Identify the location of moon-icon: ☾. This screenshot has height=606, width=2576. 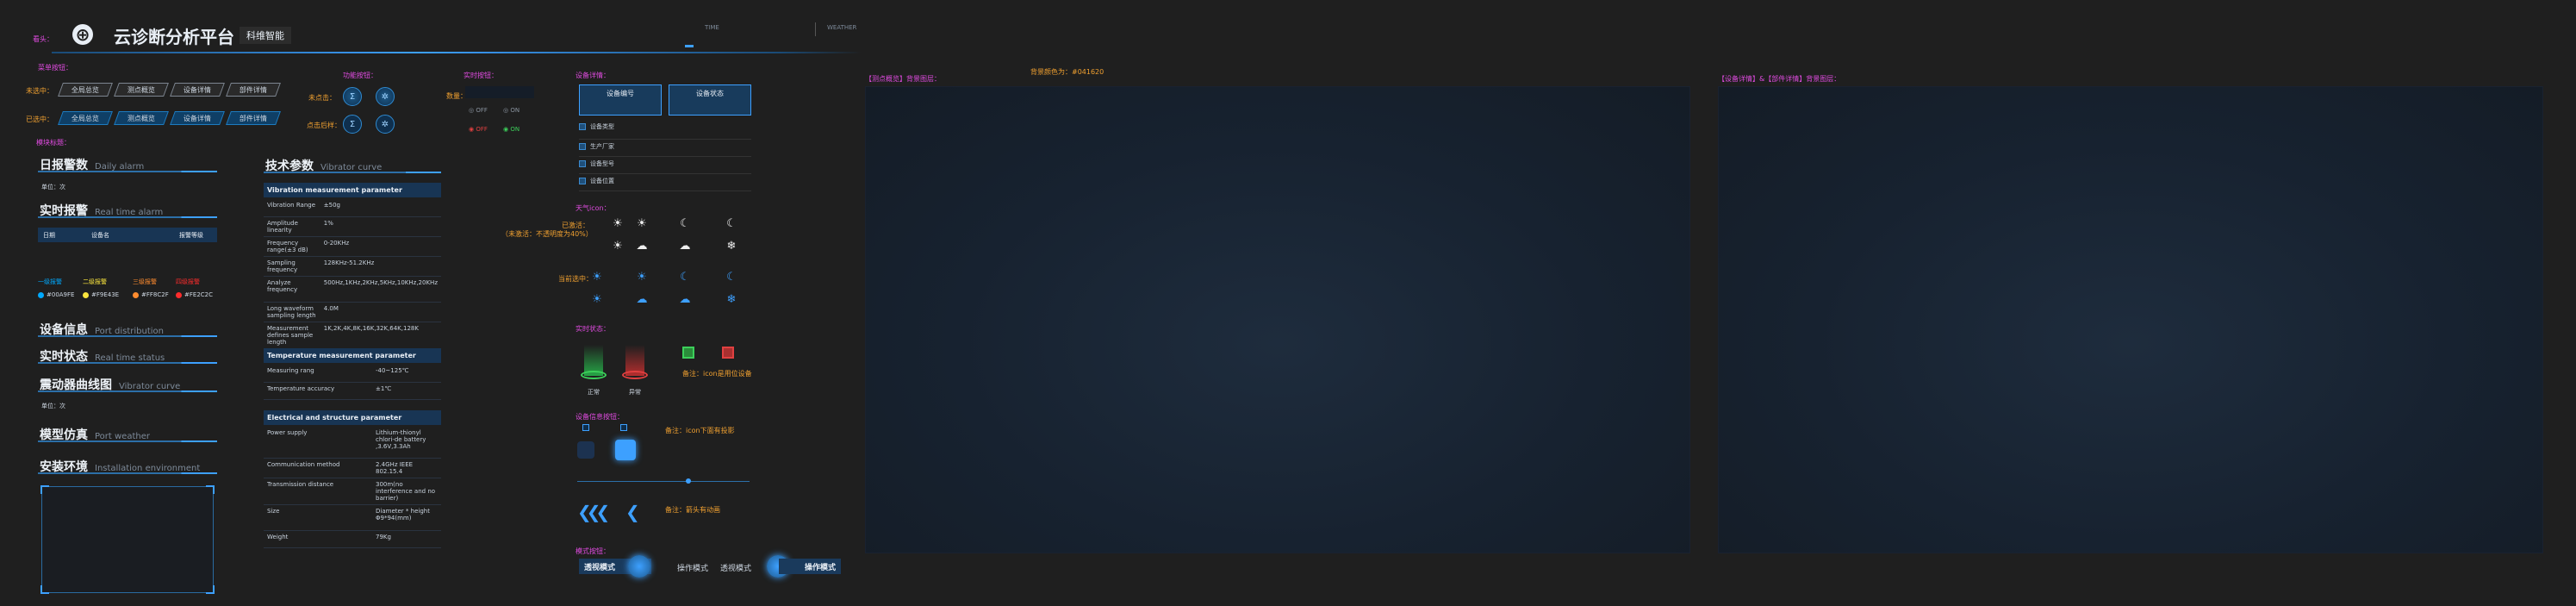
(732, 223).